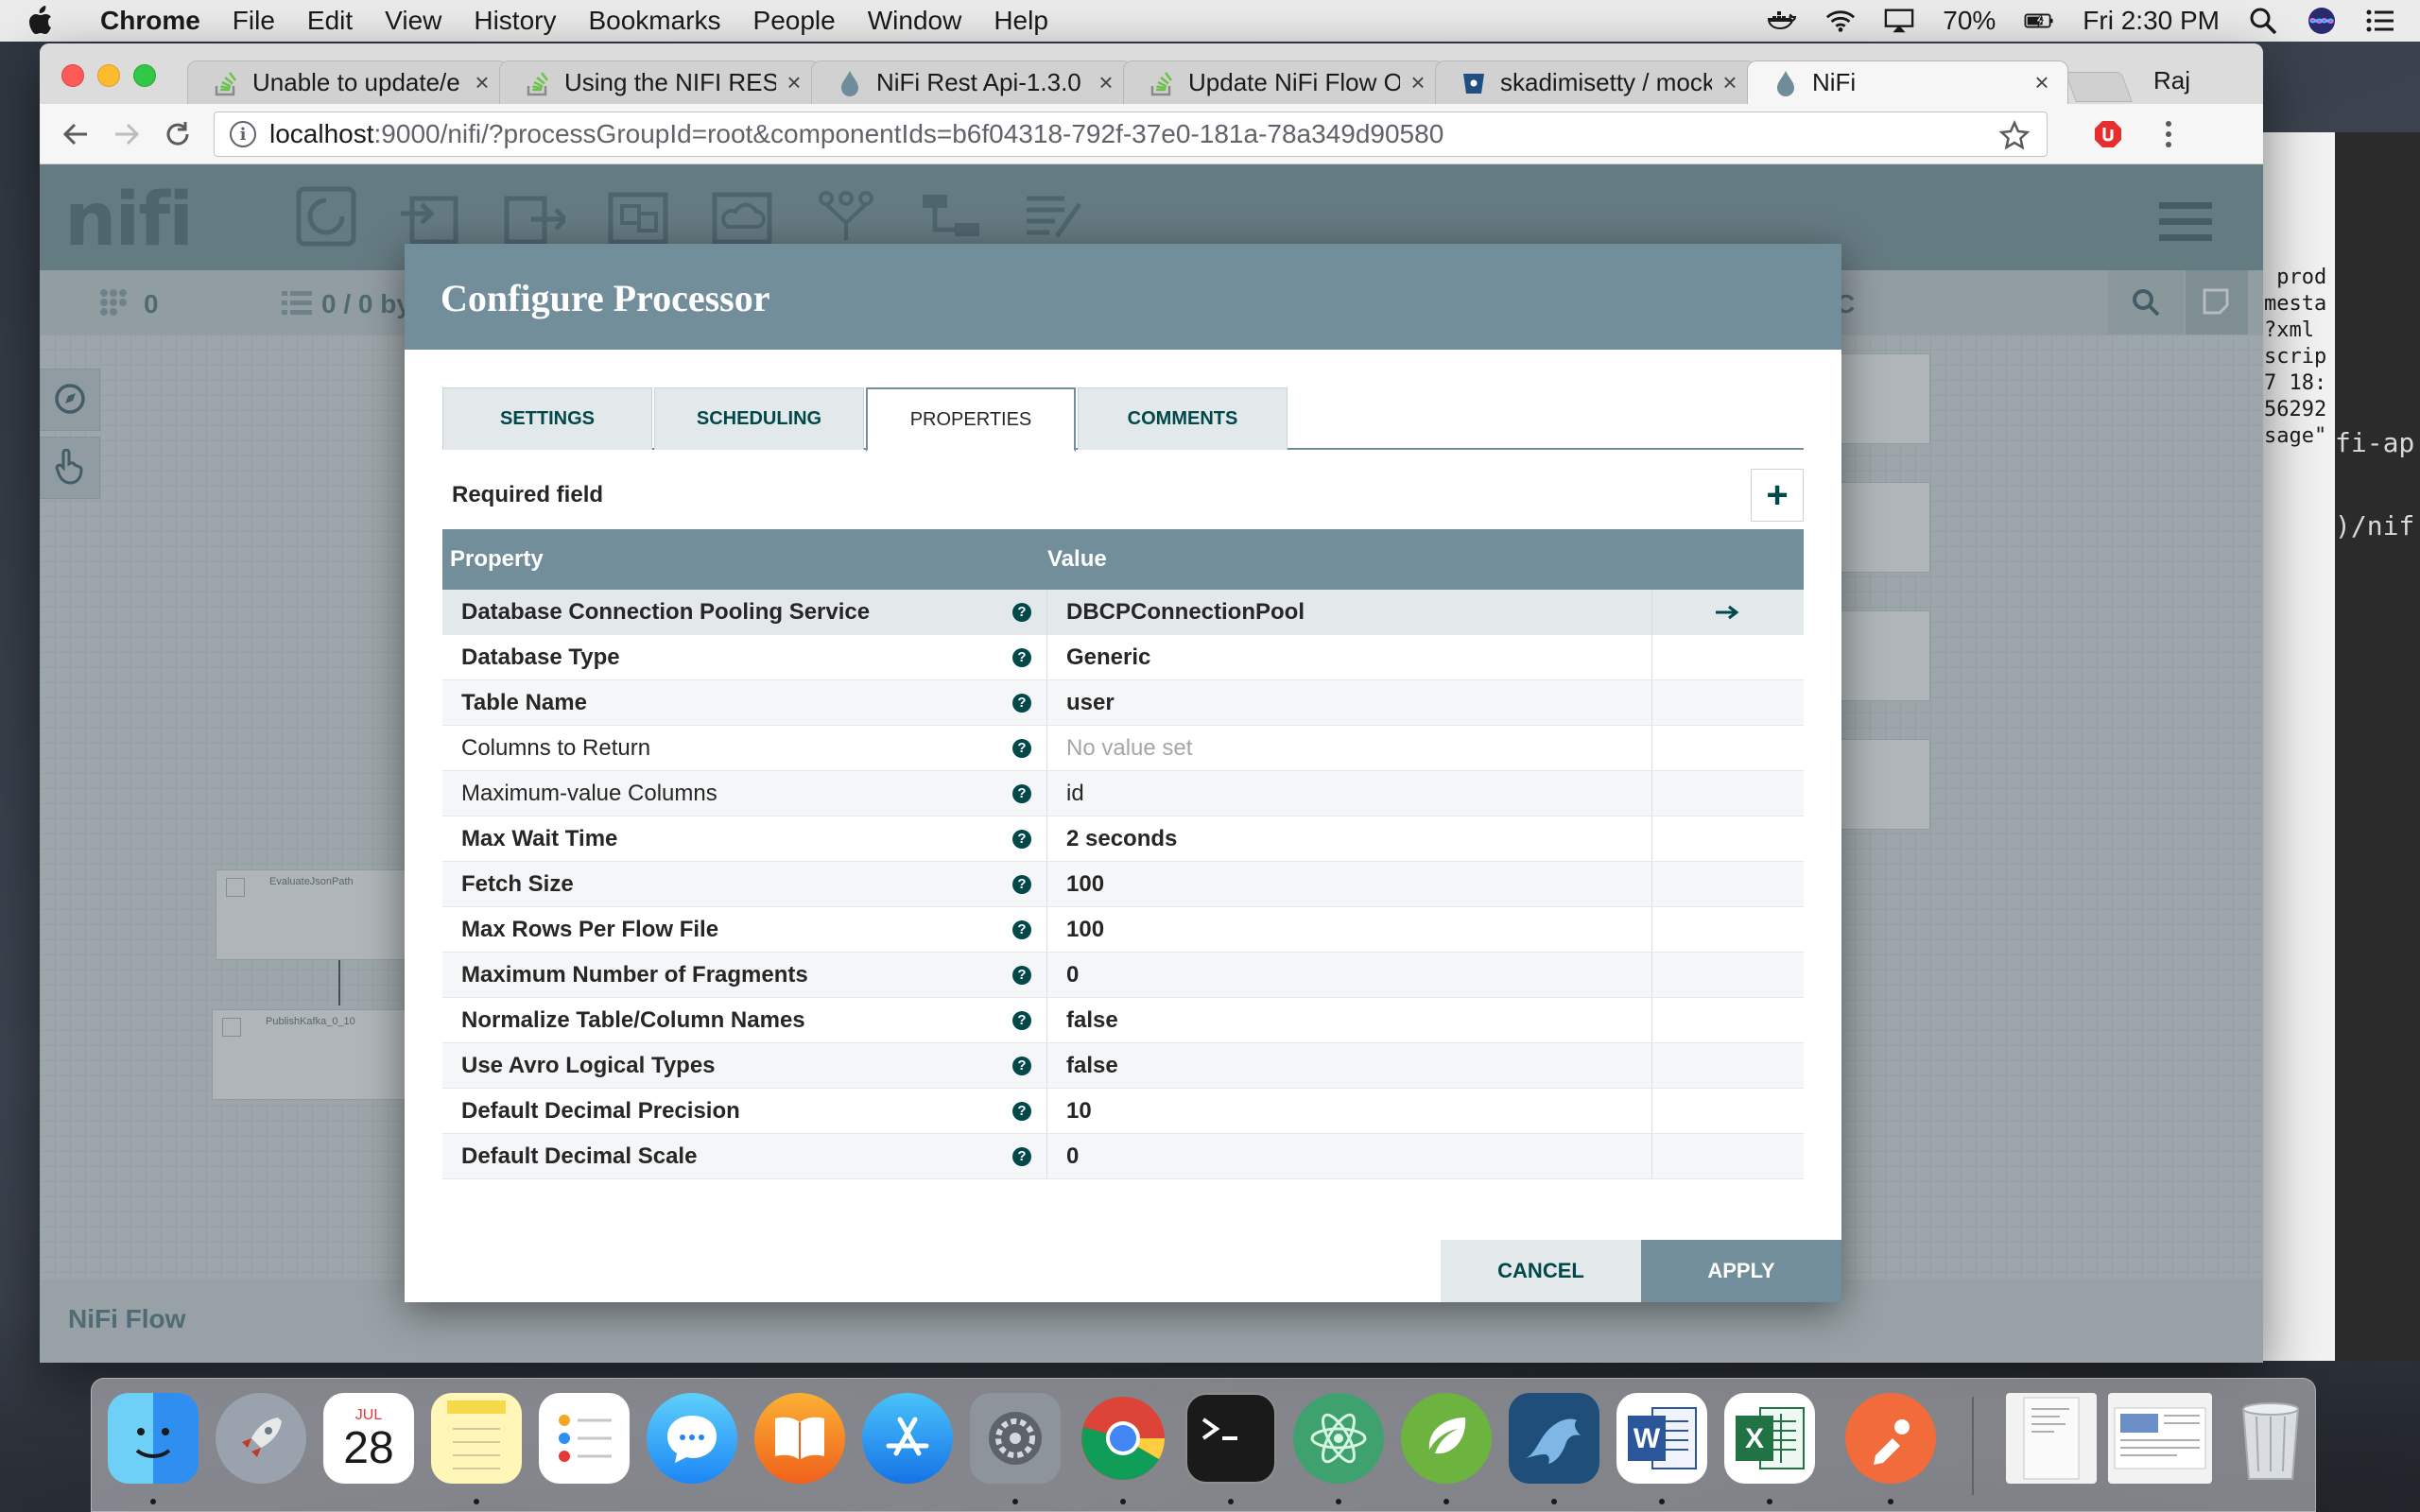 This screenshot has width=2420, height=1512. I want to click on go-to-service-arrow-icon, so click(1728, 612).